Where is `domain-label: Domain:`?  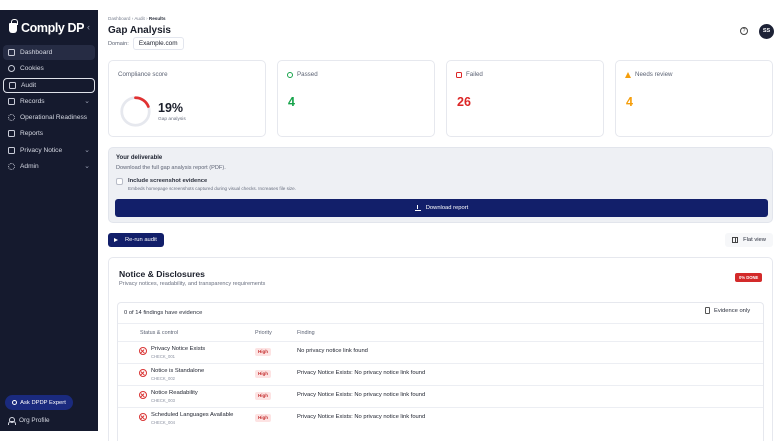 domain-label: Domain: is located at coordinates (118, 43).